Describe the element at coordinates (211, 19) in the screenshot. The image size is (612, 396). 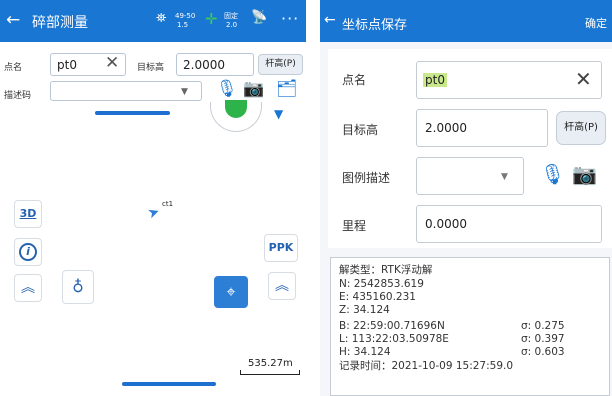
I see `fix-cross-icon: ✛` at that location.